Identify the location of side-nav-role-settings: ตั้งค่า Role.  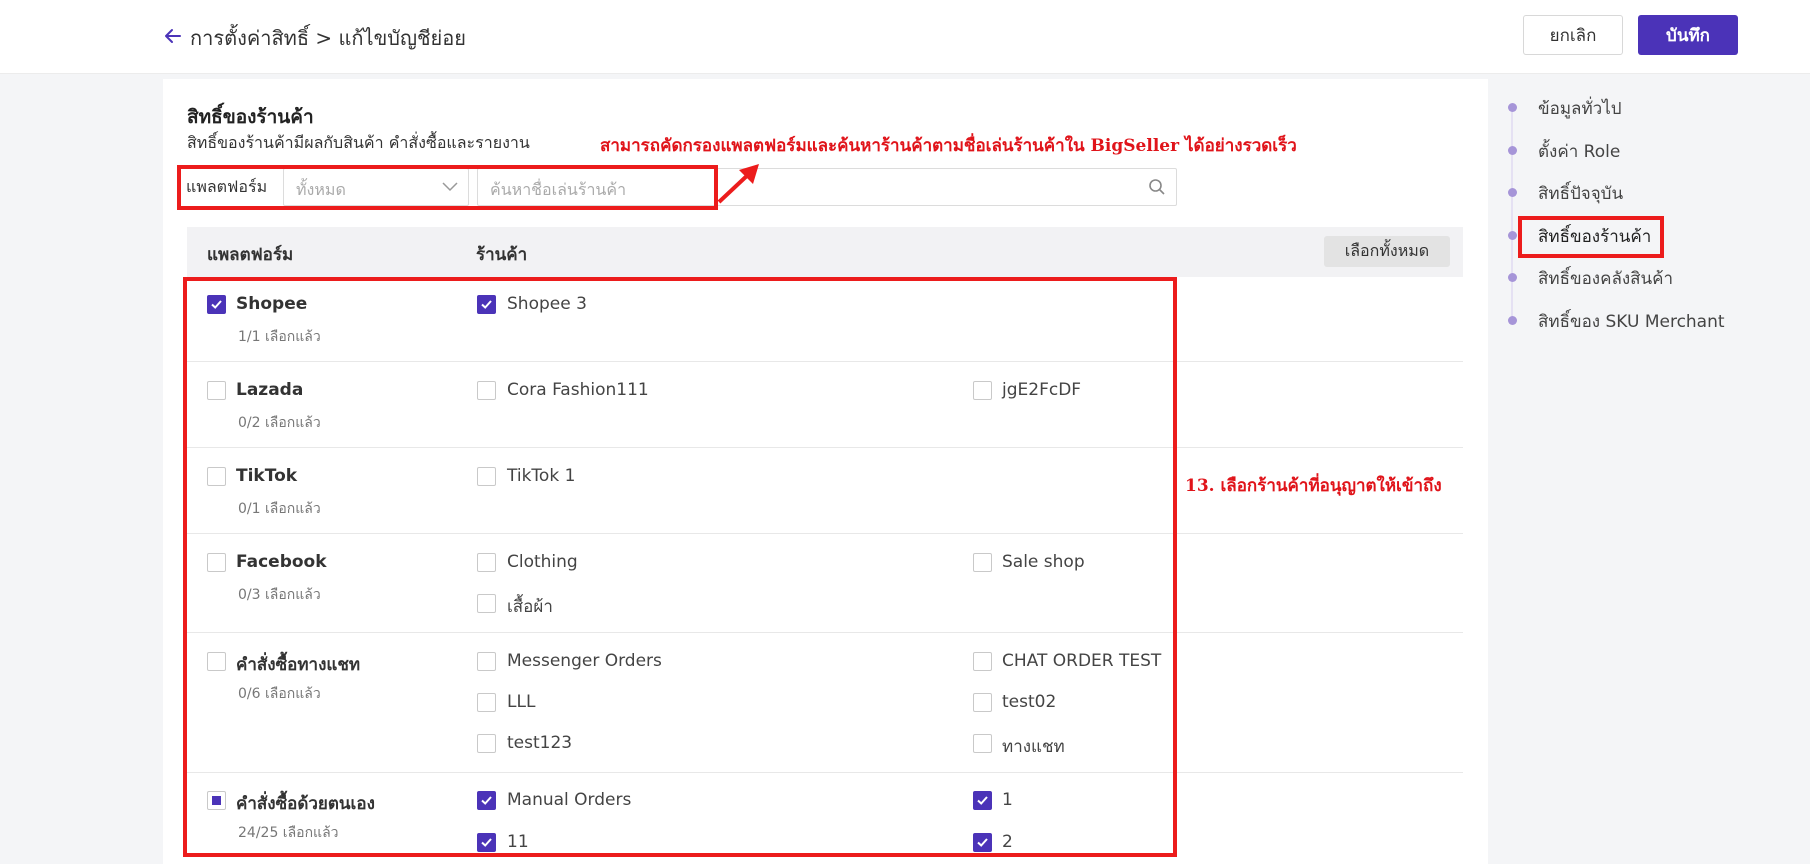
(1579, 151).